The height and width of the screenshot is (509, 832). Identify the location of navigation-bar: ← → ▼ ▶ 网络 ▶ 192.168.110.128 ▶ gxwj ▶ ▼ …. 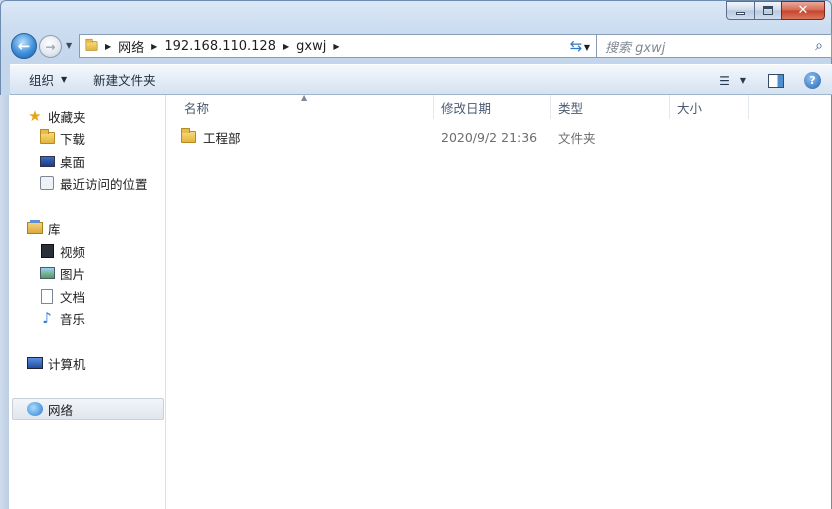
(421, 46).